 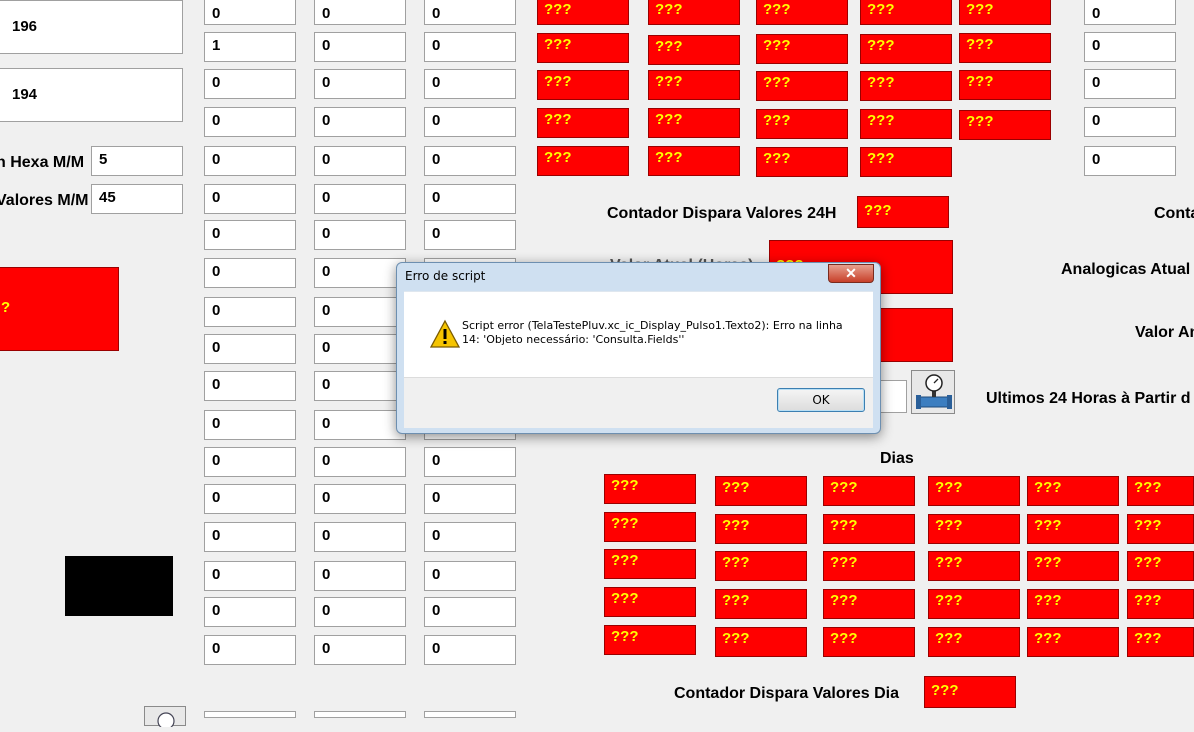 I want to click on hexa-input: 5, so click(x=137, y=161).